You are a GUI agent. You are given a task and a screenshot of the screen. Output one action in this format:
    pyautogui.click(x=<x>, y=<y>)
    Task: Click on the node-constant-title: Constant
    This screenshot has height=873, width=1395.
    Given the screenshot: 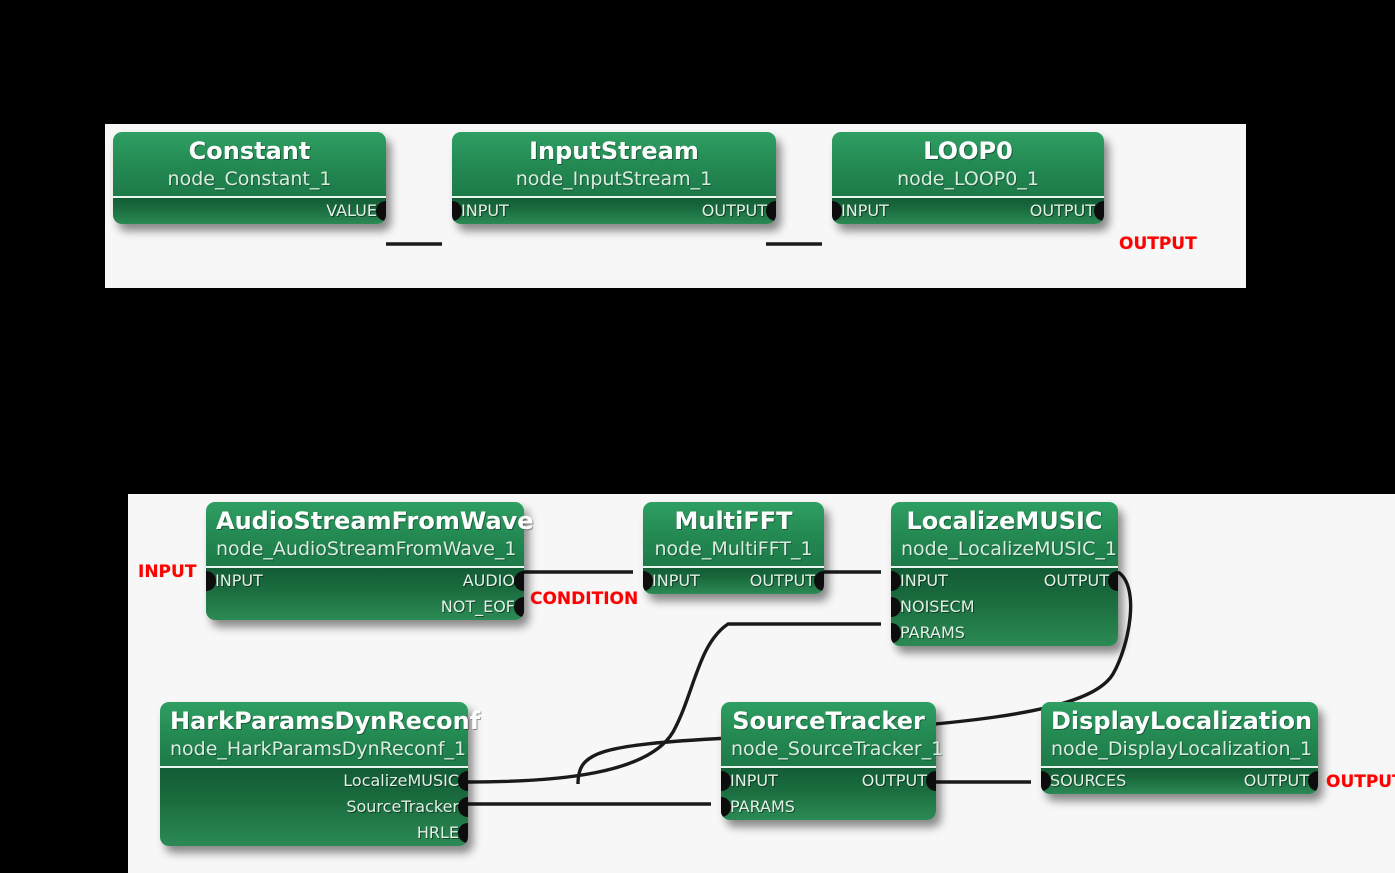 What is the action you would take?
    pyautogui.click(x=249, y=151)
    